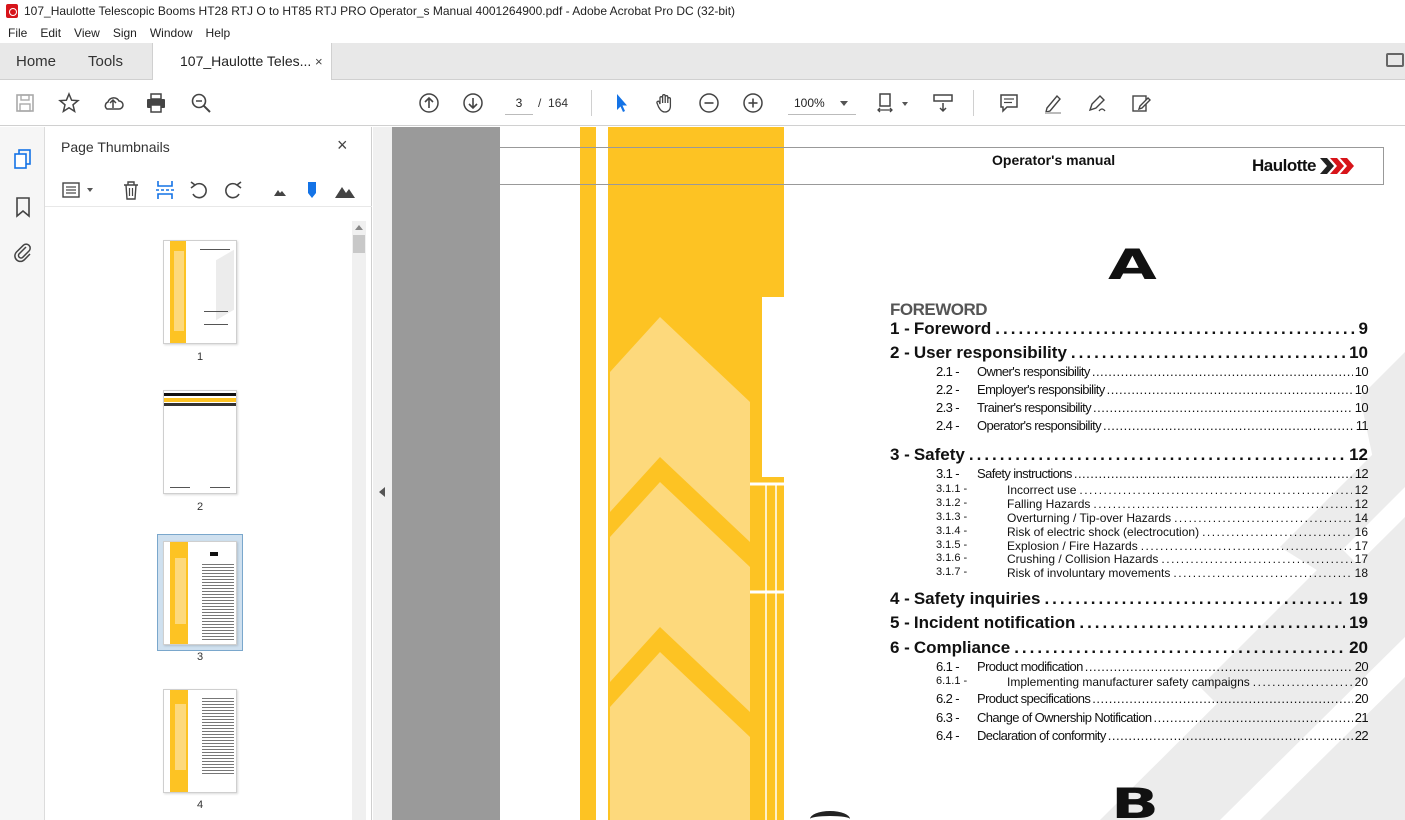 The width and height of the screenshot is (1405, 820). Describe the element at coordinates (948, 473) in the screenshot. I see `toc-entry-number: 3.1 -` at that location.